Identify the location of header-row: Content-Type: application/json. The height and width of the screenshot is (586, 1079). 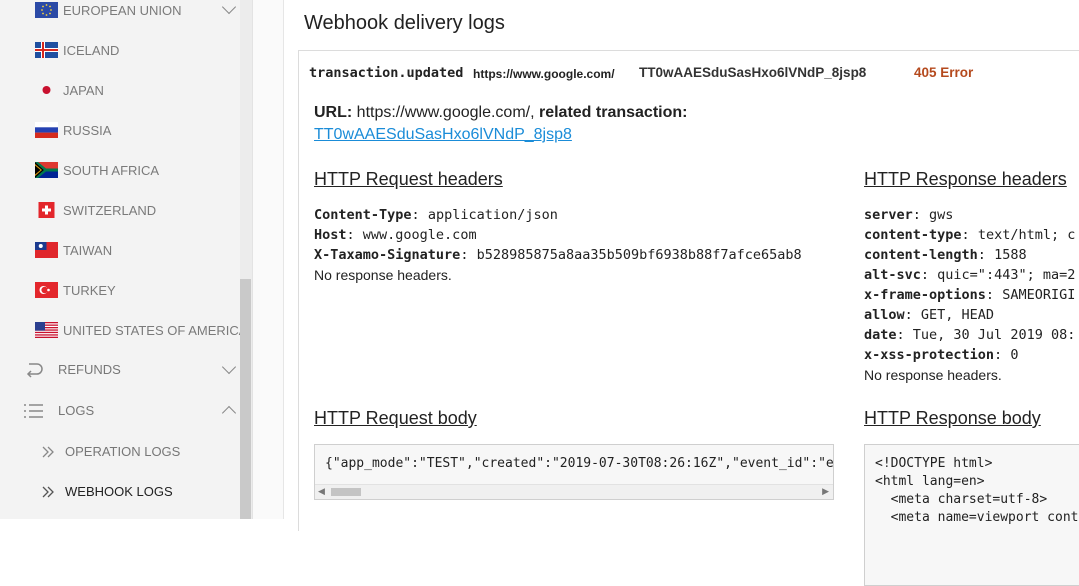
(436, 215).